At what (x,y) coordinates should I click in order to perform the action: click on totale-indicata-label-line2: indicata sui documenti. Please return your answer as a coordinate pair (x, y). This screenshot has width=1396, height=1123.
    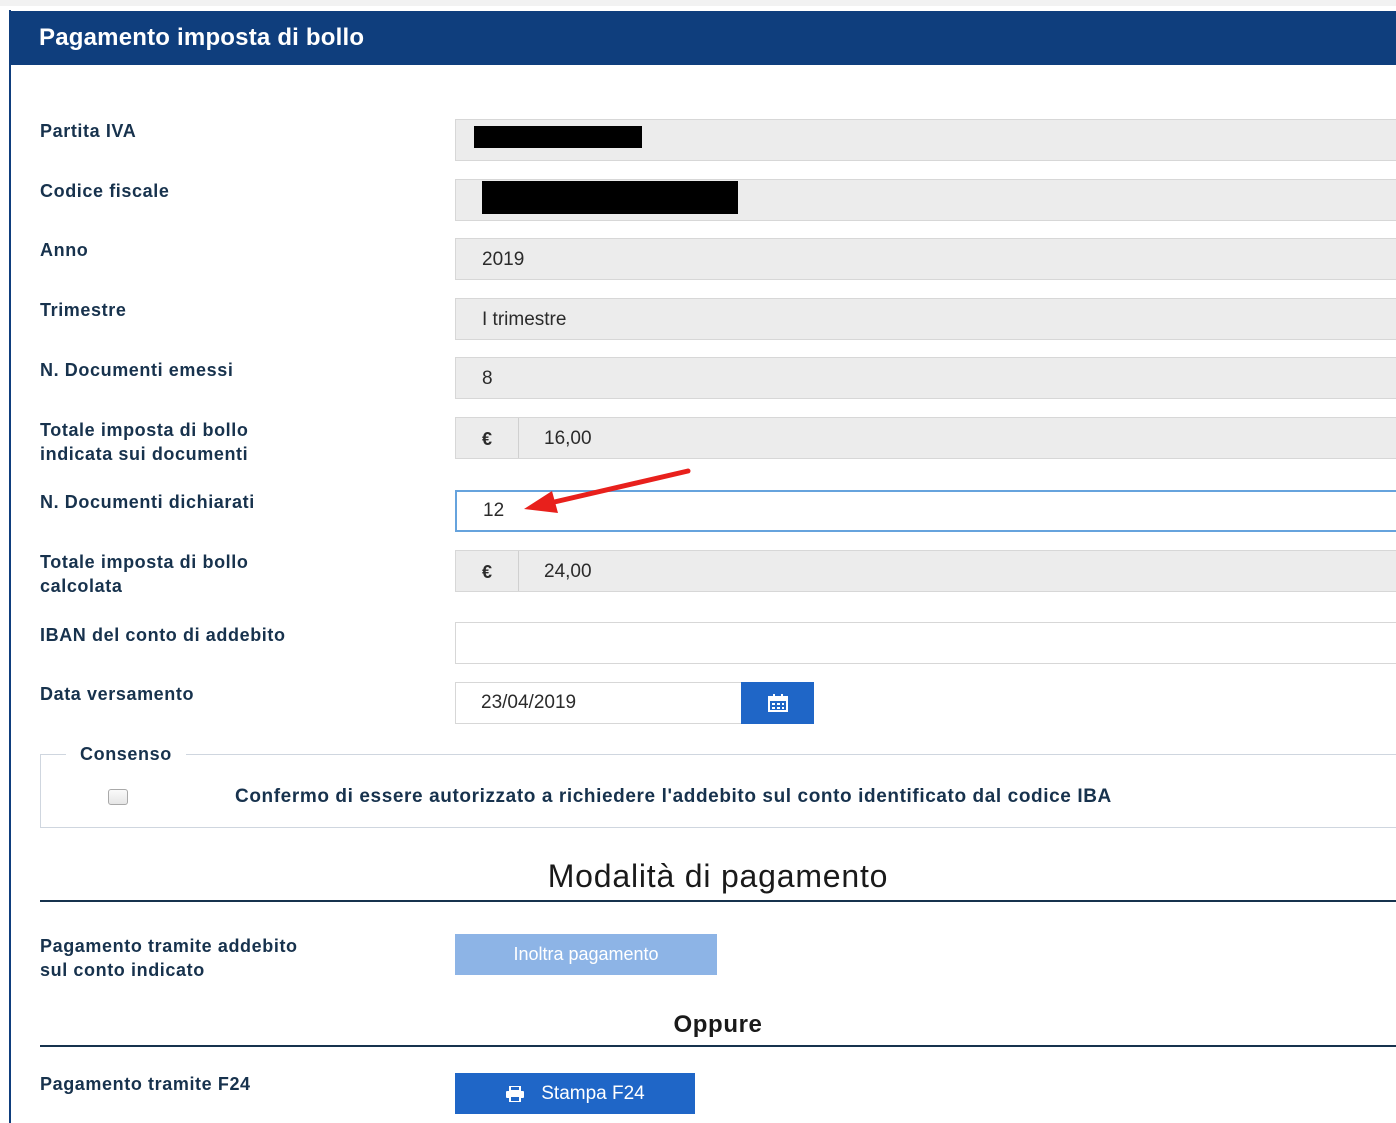
    Looking at the image, I should click on (144, 454).